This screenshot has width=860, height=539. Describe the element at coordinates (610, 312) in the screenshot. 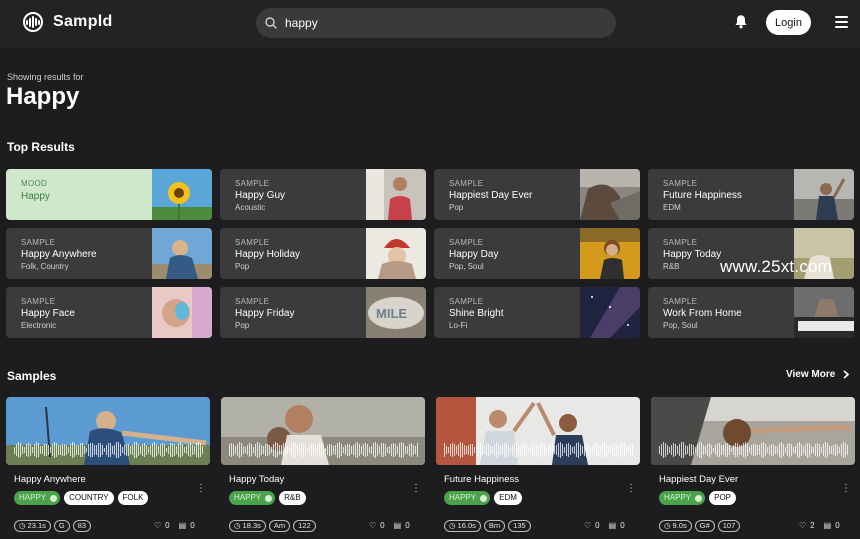

I see `night-sky-thumbnail` at that location.